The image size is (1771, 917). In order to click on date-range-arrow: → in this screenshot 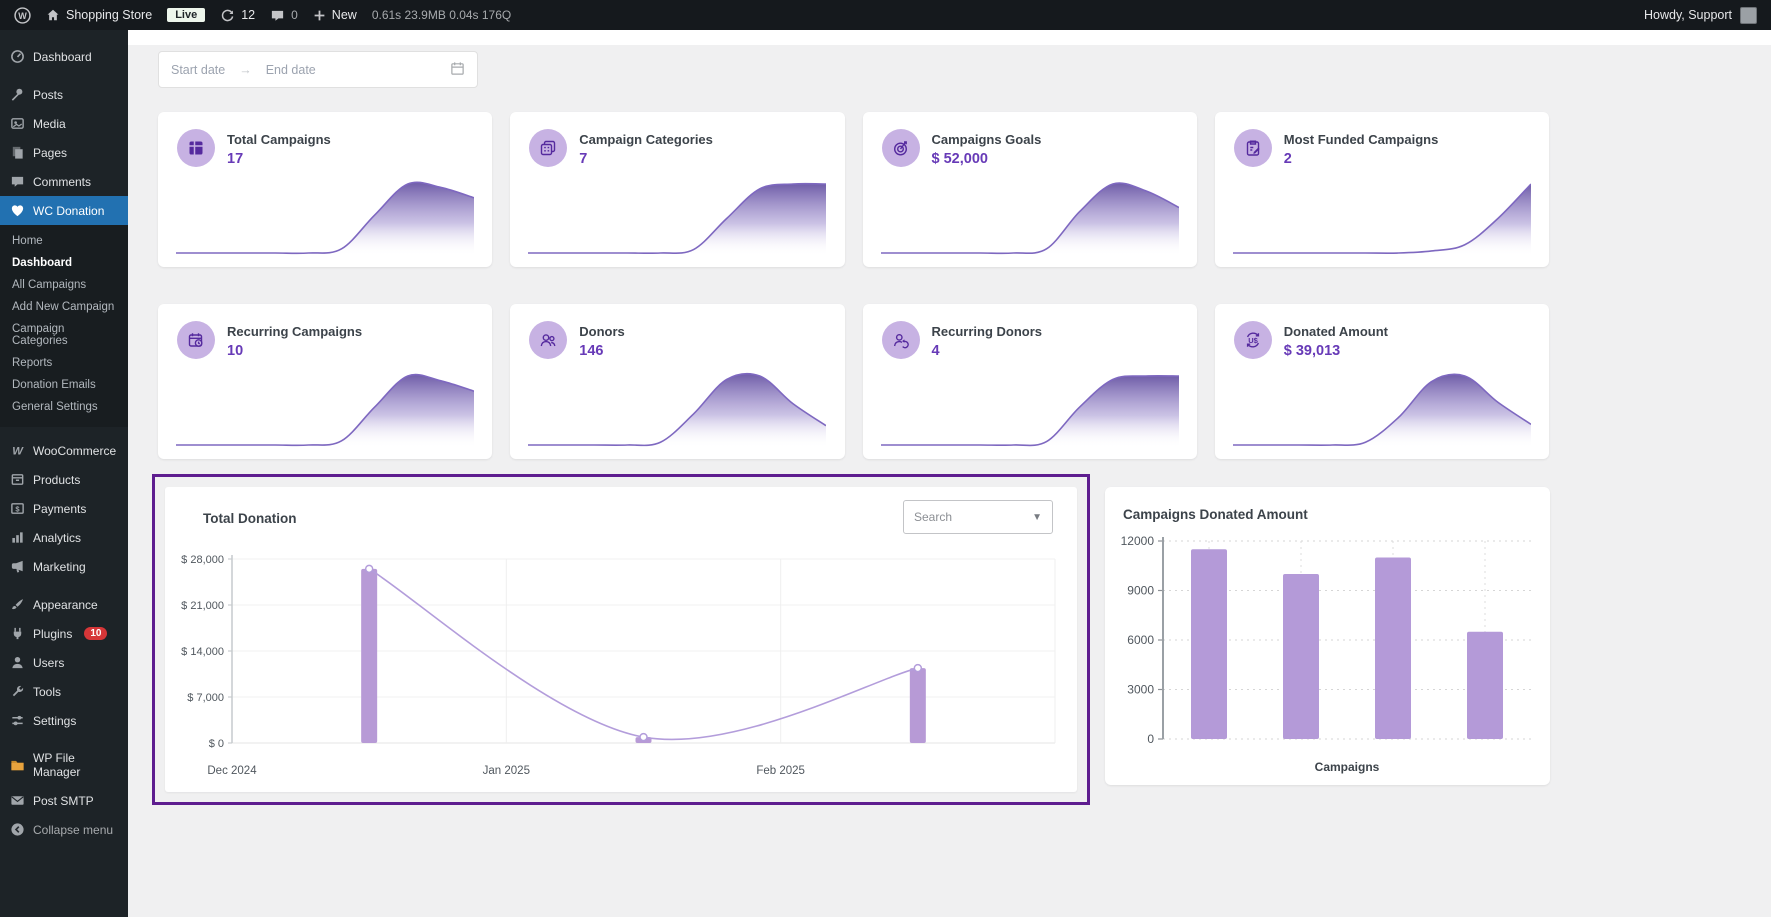, I will do `click(245, 69)`.